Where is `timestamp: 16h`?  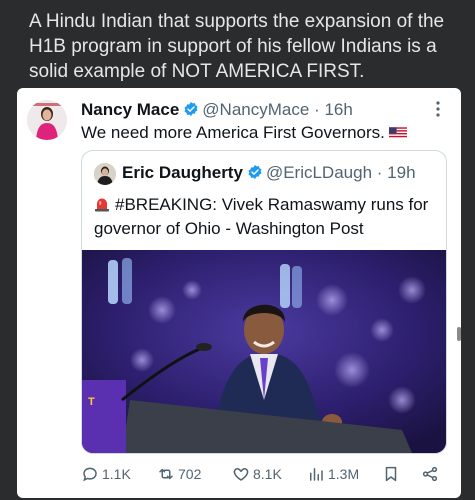
timestamp: 16h is located at coordinates (338, 109).